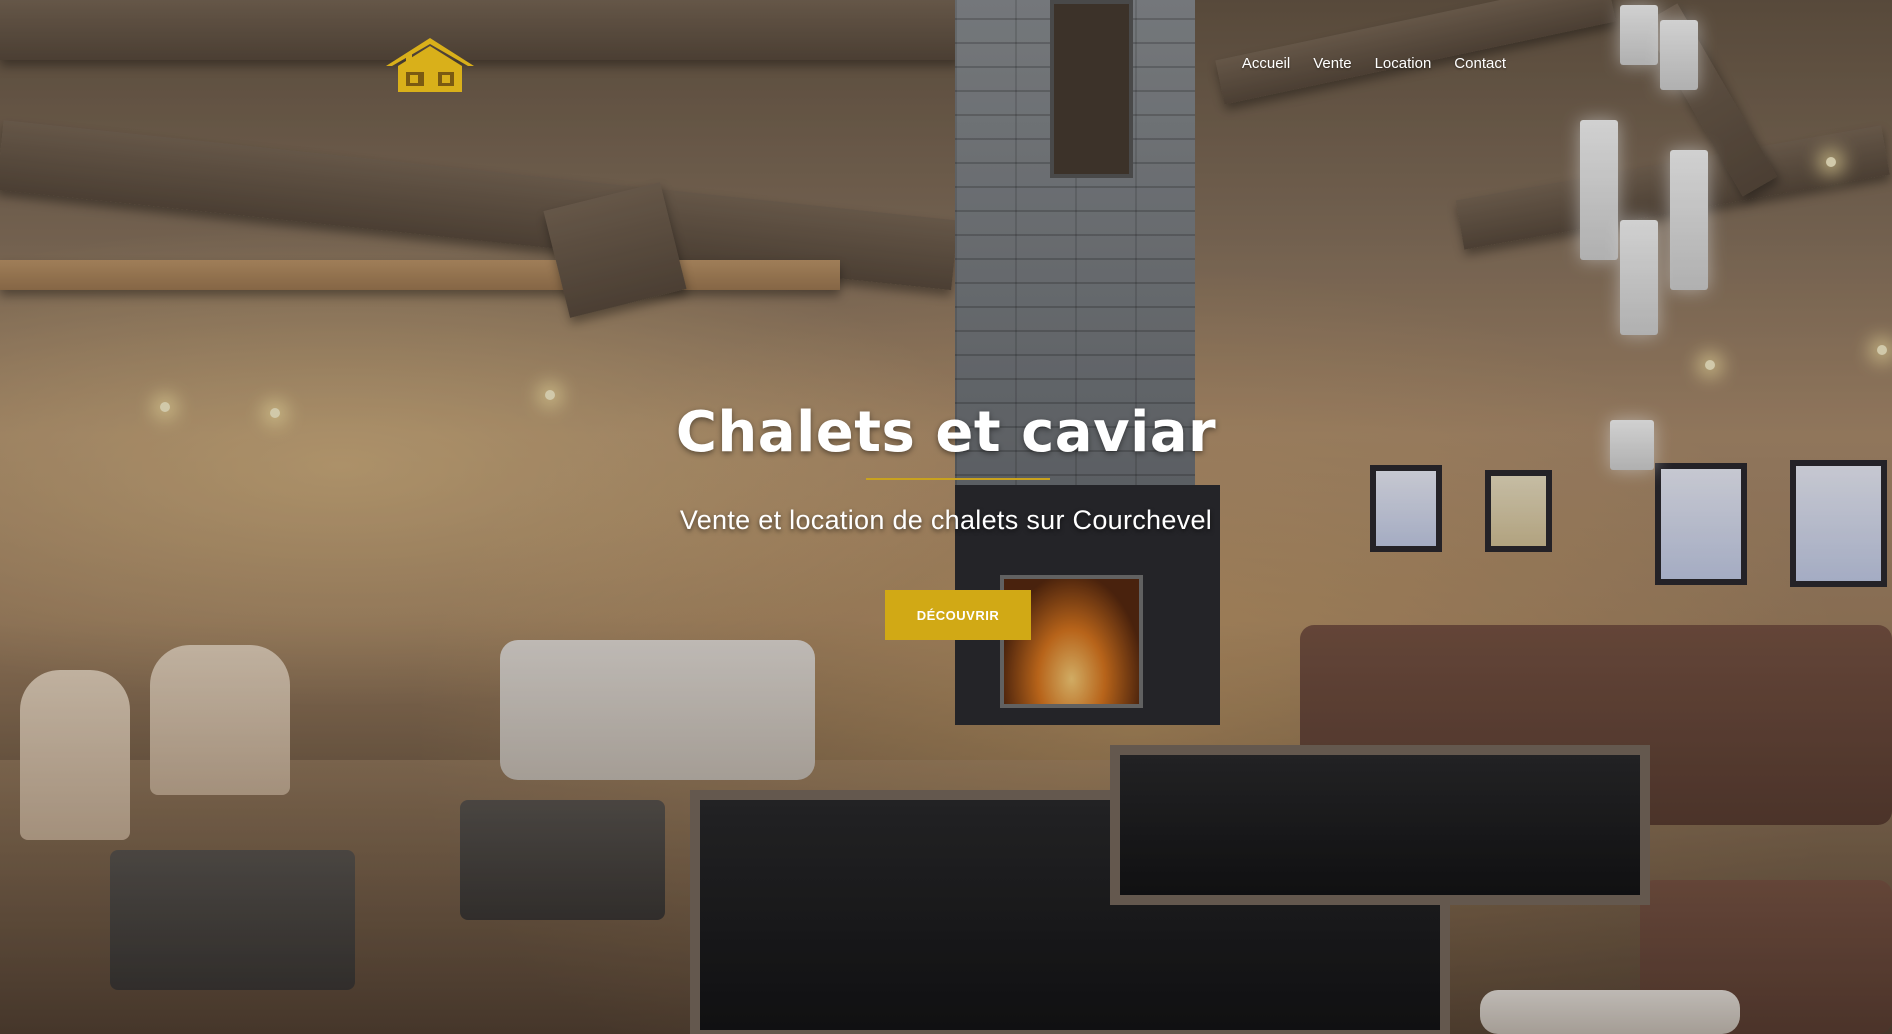 The image size is (1892, 1034). What do you see at coordinates (946, 65) in the screenshot?
I see `site-header: Accueil Vente Location Contact` at bounding box center [946, 65].